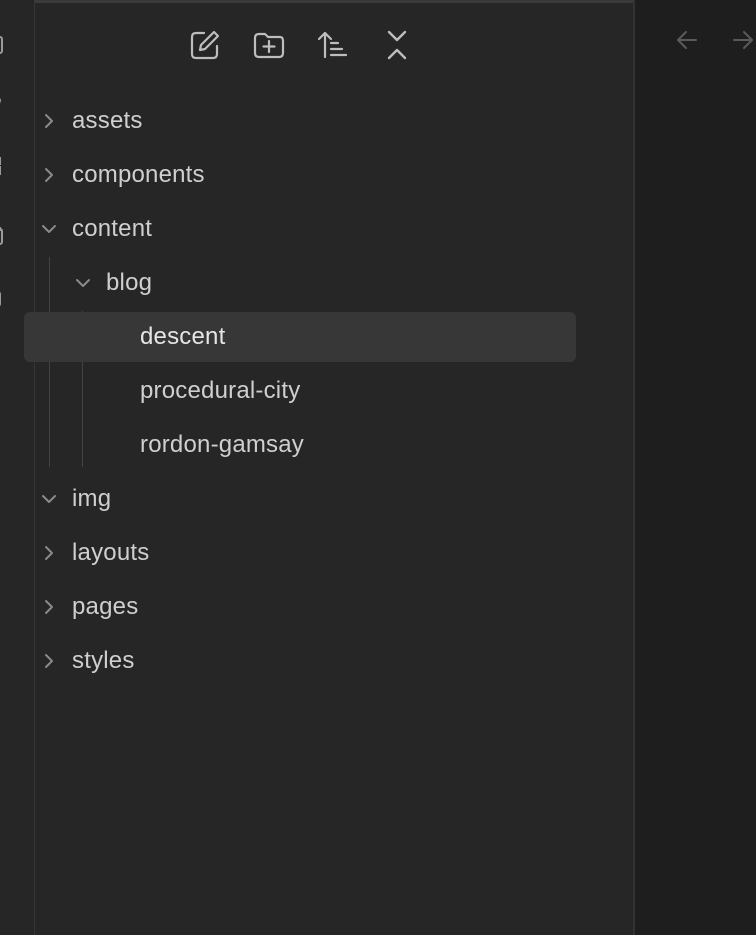  I want to click on sort-button, so click(333, 45).